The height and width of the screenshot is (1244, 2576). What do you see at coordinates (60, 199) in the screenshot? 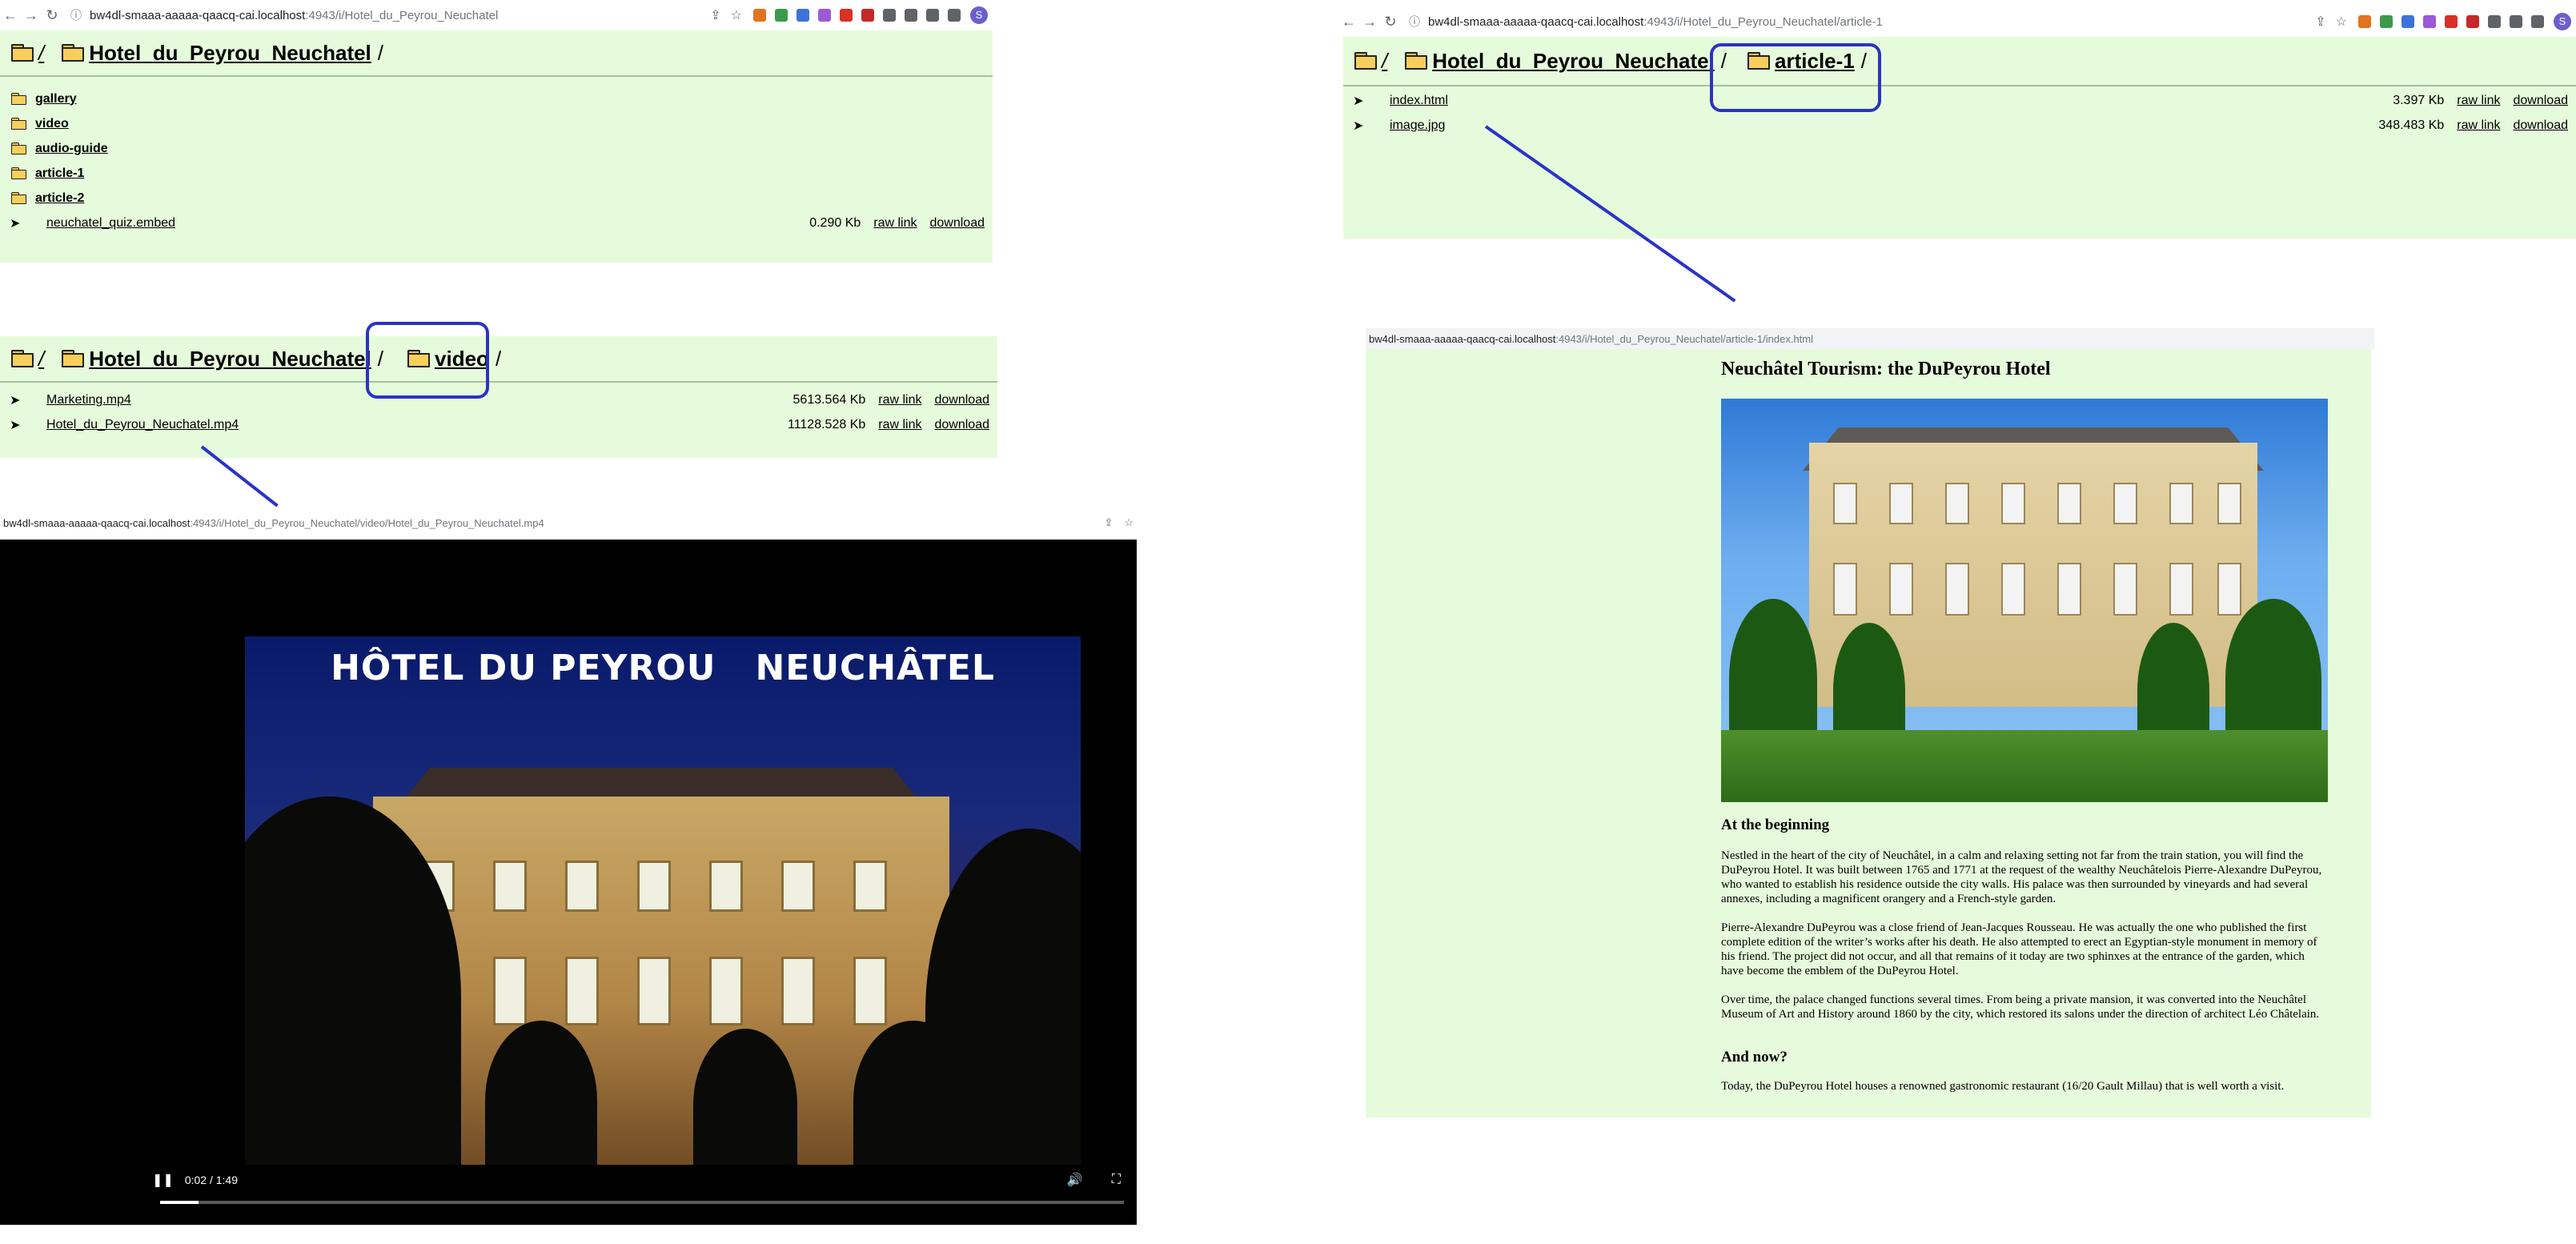
I see `folder-link: article-2` at bounding box center [60, 199].